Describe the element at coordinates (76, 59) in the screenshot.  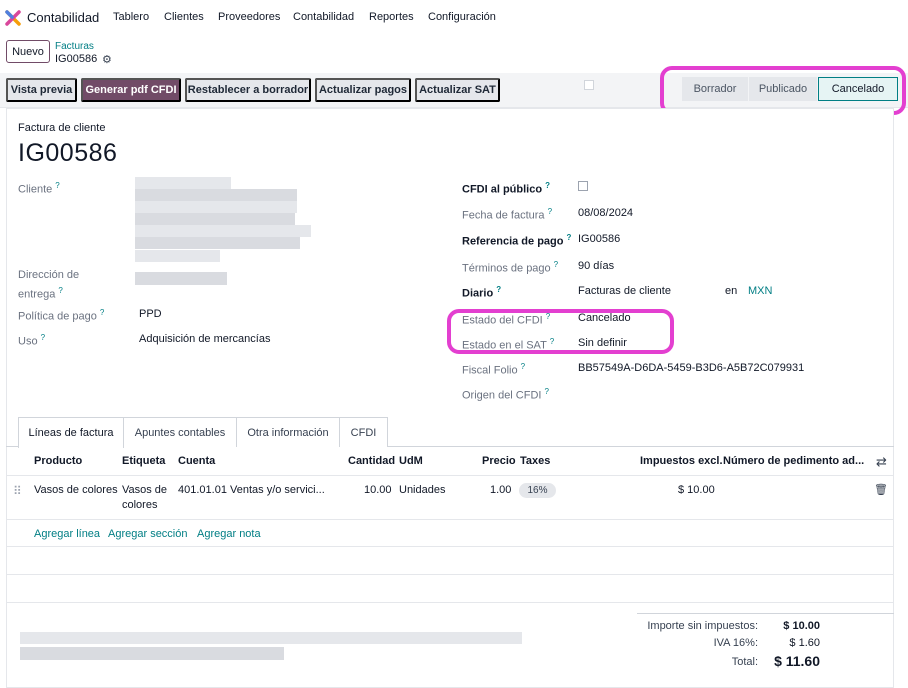
I see `breadcrumb-current: IG00586` at that location.